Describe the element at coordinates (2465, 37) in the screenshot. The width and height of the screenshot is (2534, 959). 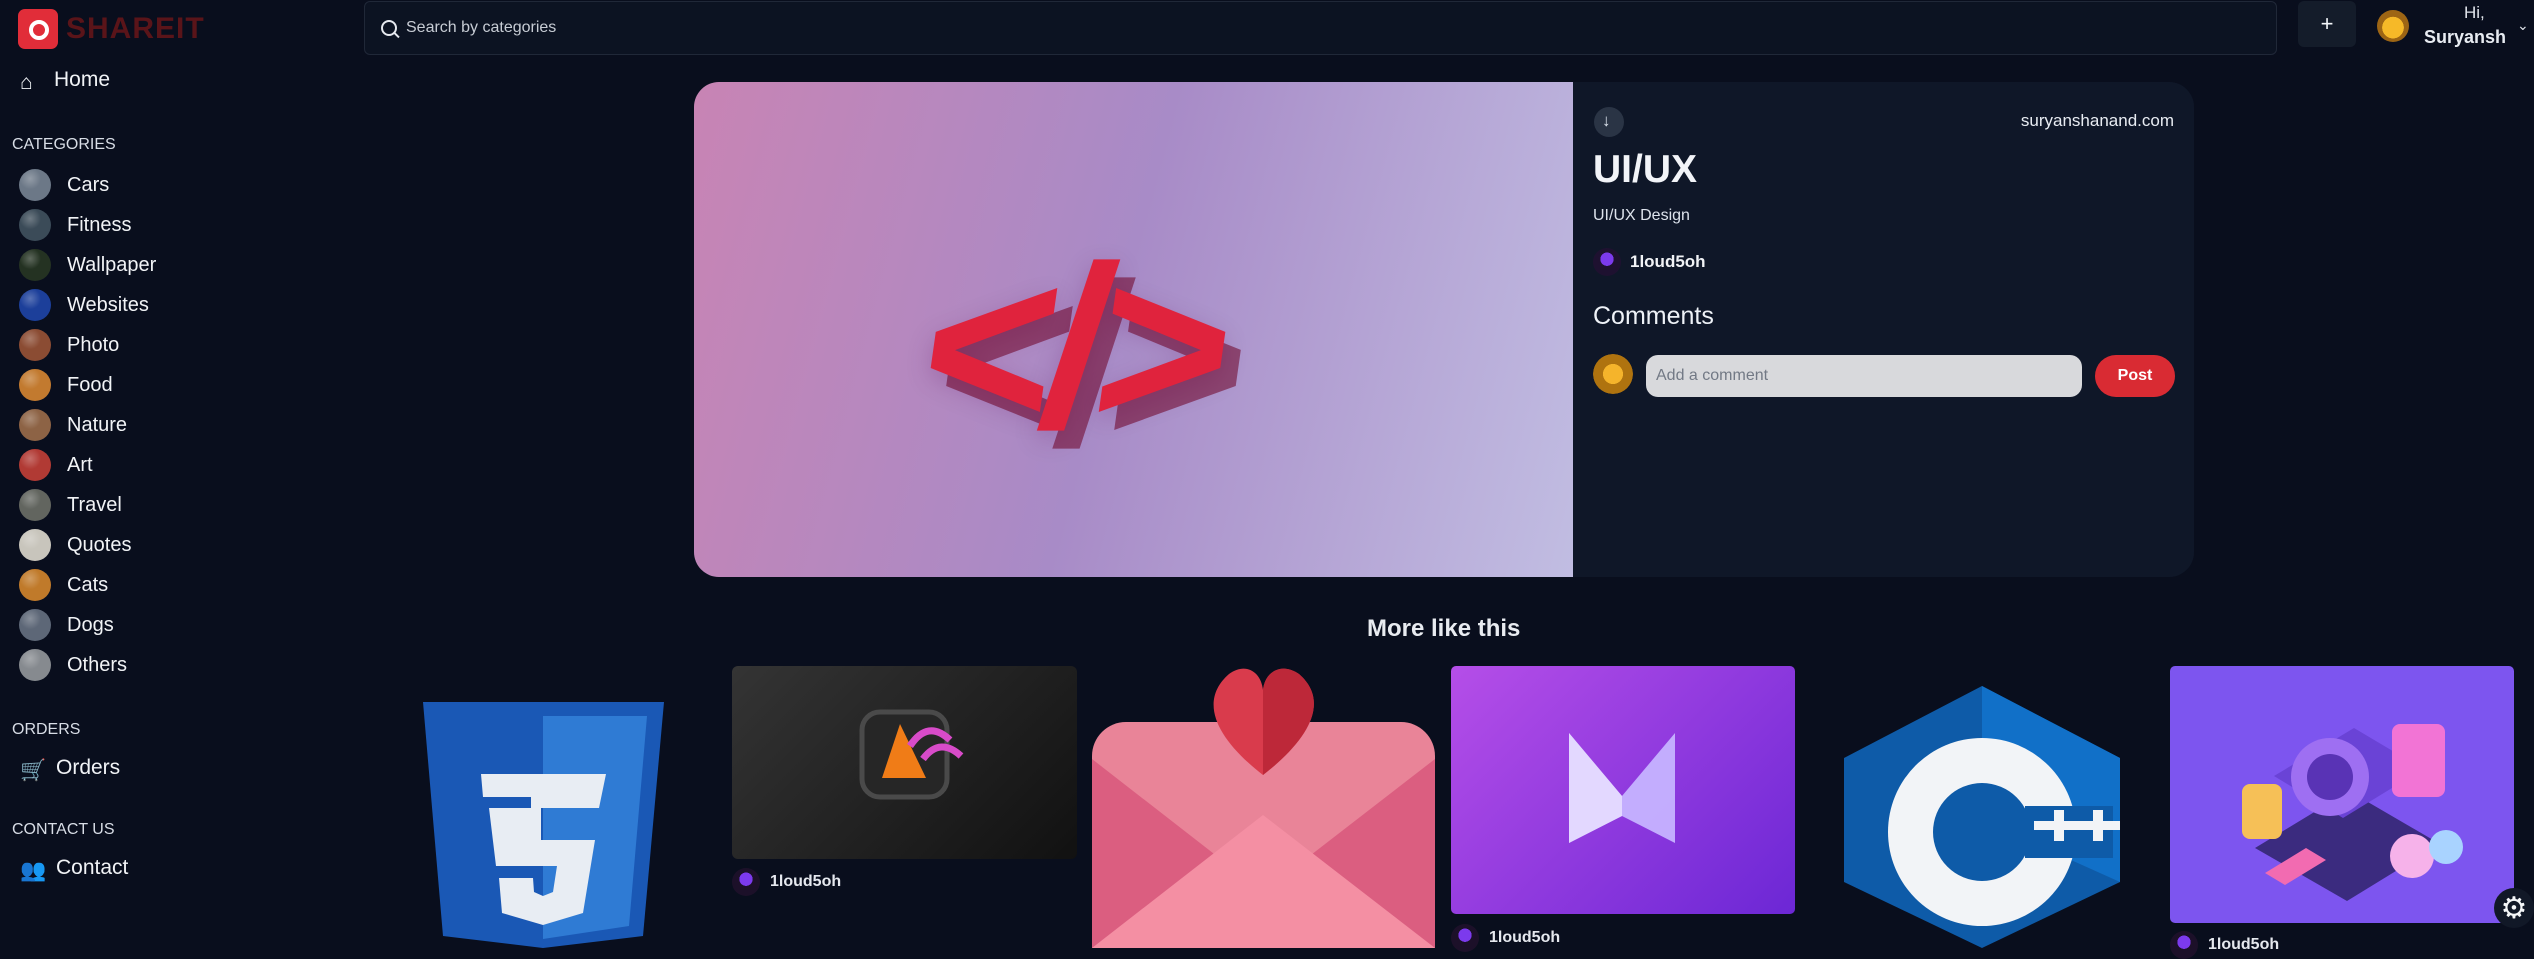
I see `user-name: Suryansh` at that location.